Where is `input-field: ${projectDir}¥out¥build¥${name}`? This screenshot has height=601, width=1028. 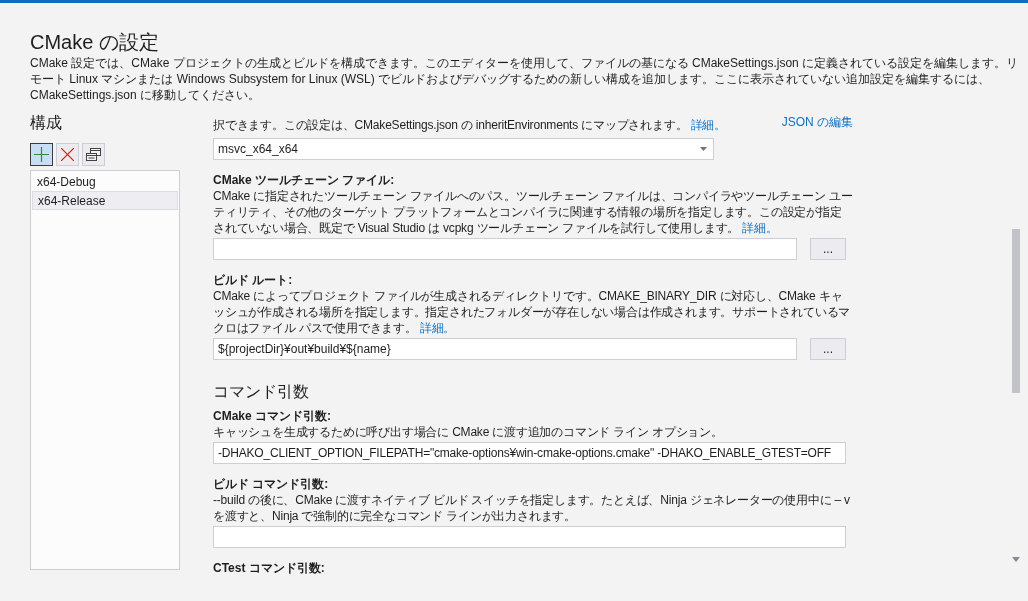 input-field: ${projectDir}¥out¥build¥${name} is located at coordinates (505, 349).